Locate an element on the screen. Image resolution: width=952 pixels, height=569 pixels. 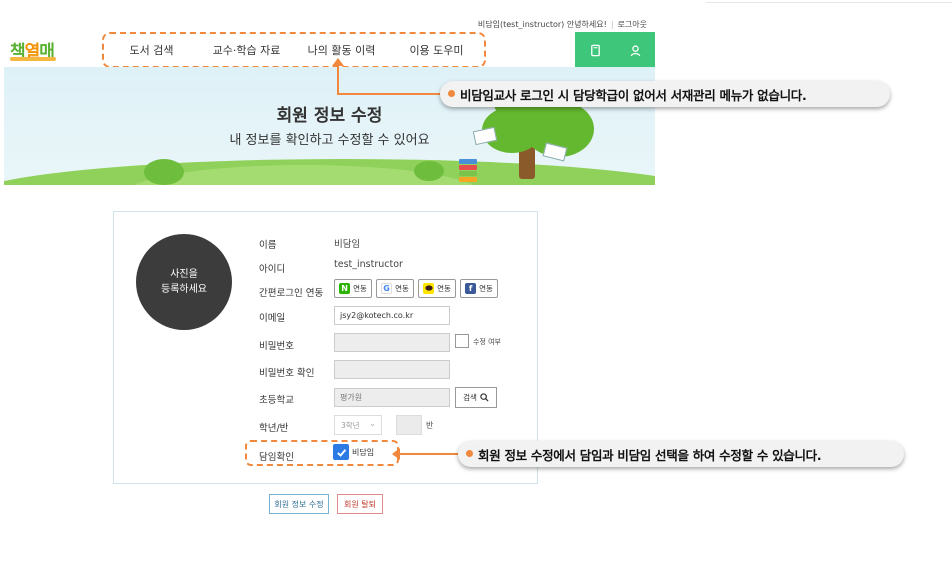
email-label: 이메일 is located at coordinates (272, 318).